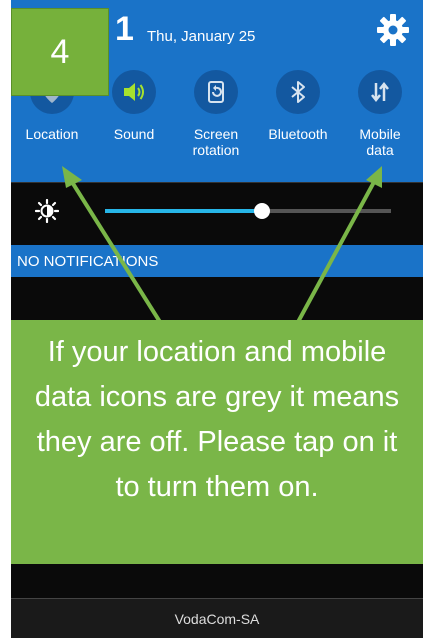 The height and width of the screenshot is (638, 423). Describe the element at coordinates (262, 211) in the screenshot. I see `brightness-slider-knob` at that location.